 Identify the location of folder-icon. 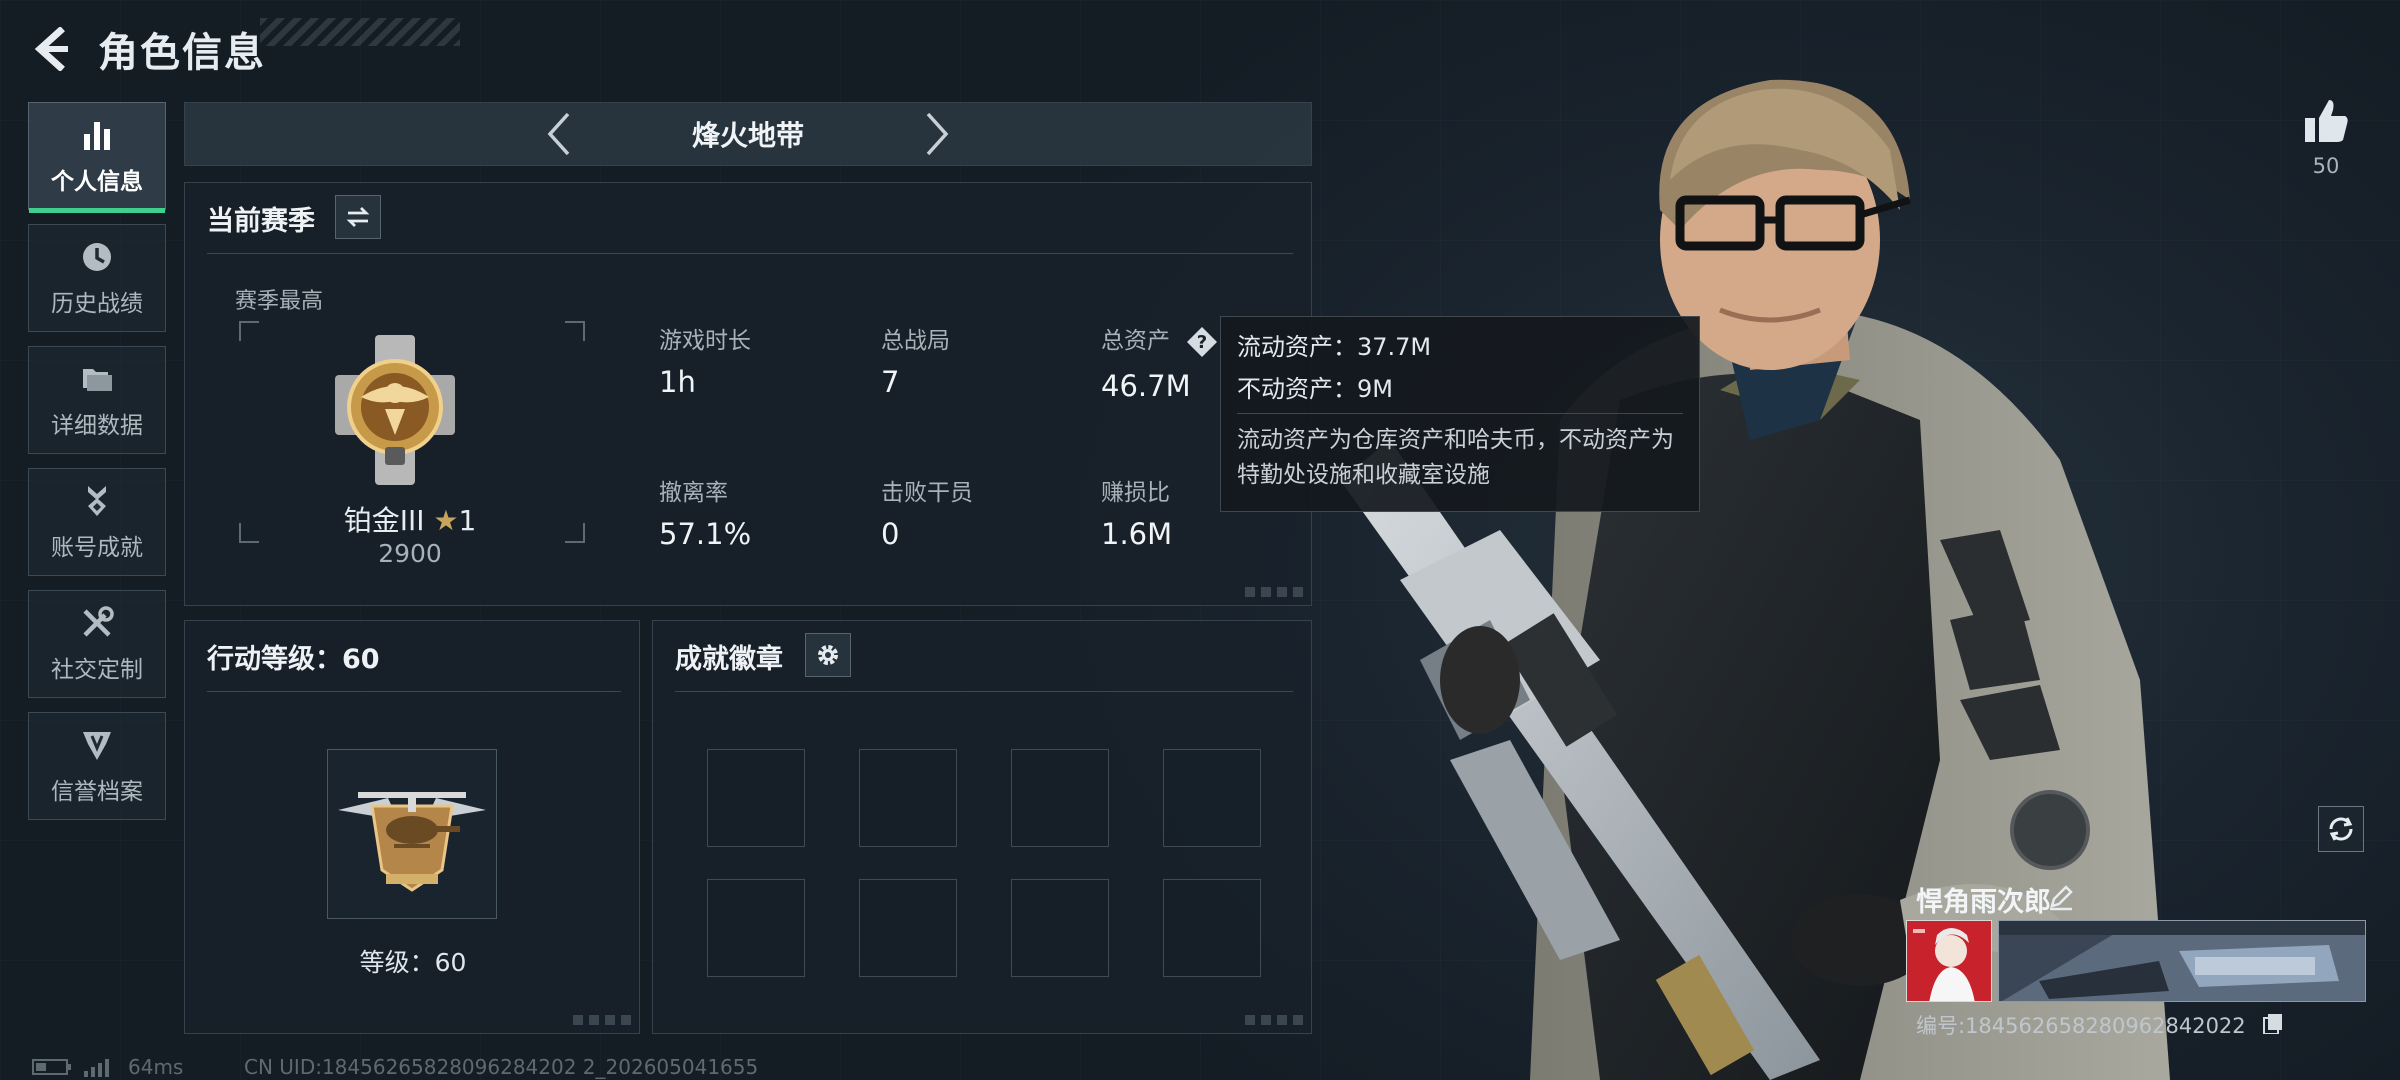
(97, 380).